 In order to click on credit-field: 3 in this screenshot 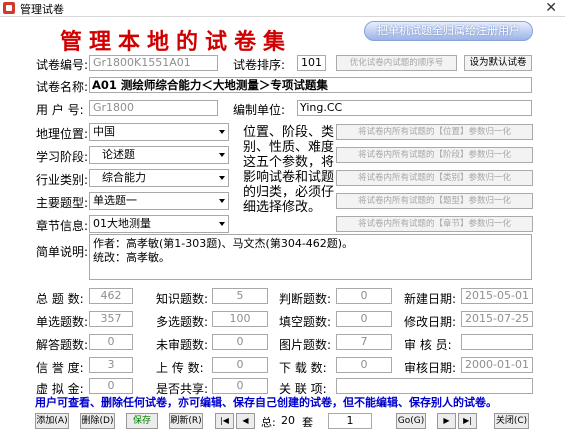, I will do `click(111, 365)`.